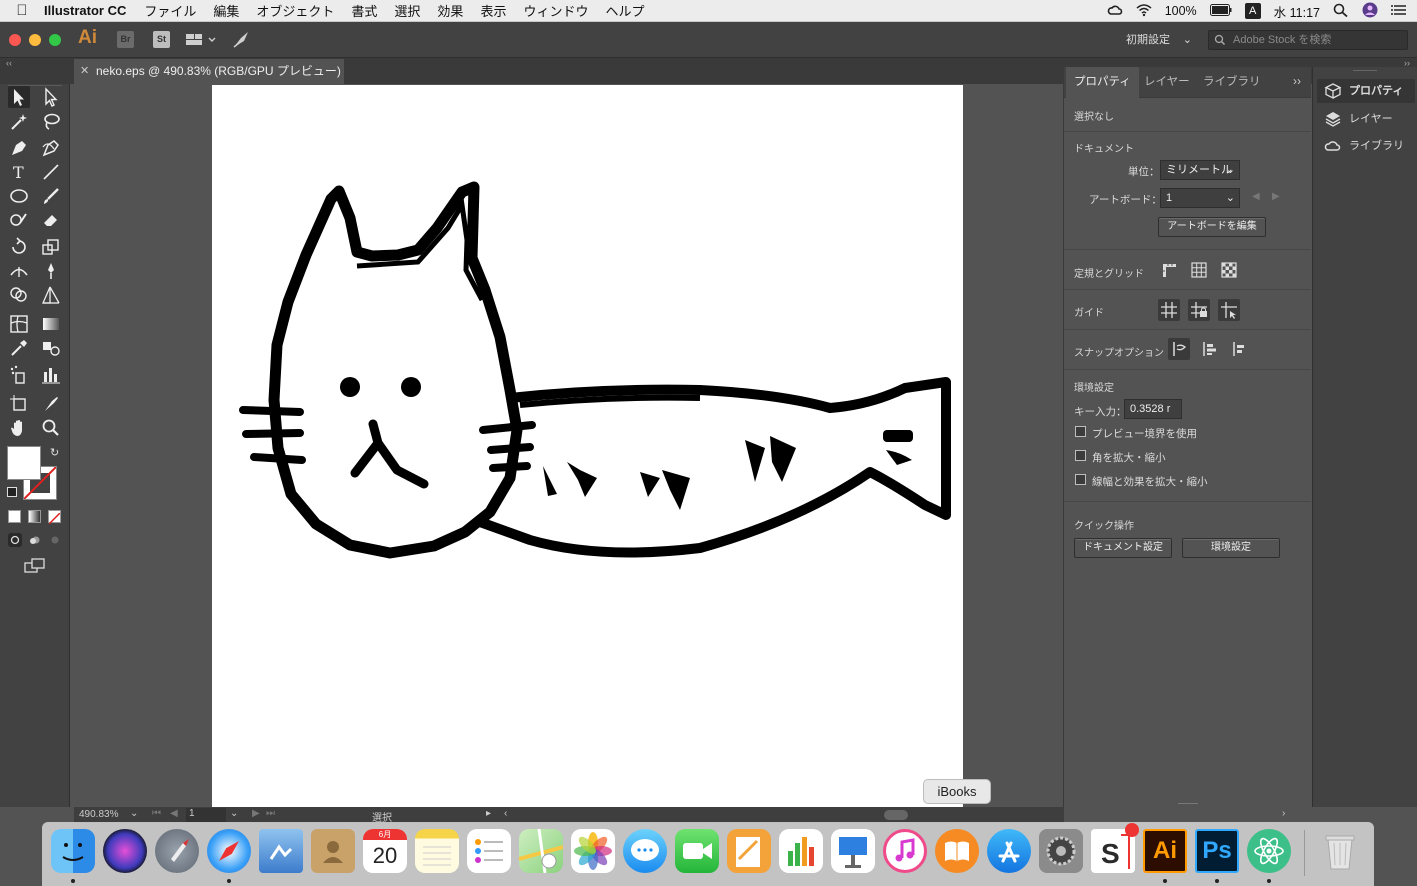 The width and height of the screenshot is (1417, 886). What do you see at coordinates (957, 851) in the screenshot?
I see `ibooks-icon` at bounding box center [957, 851].